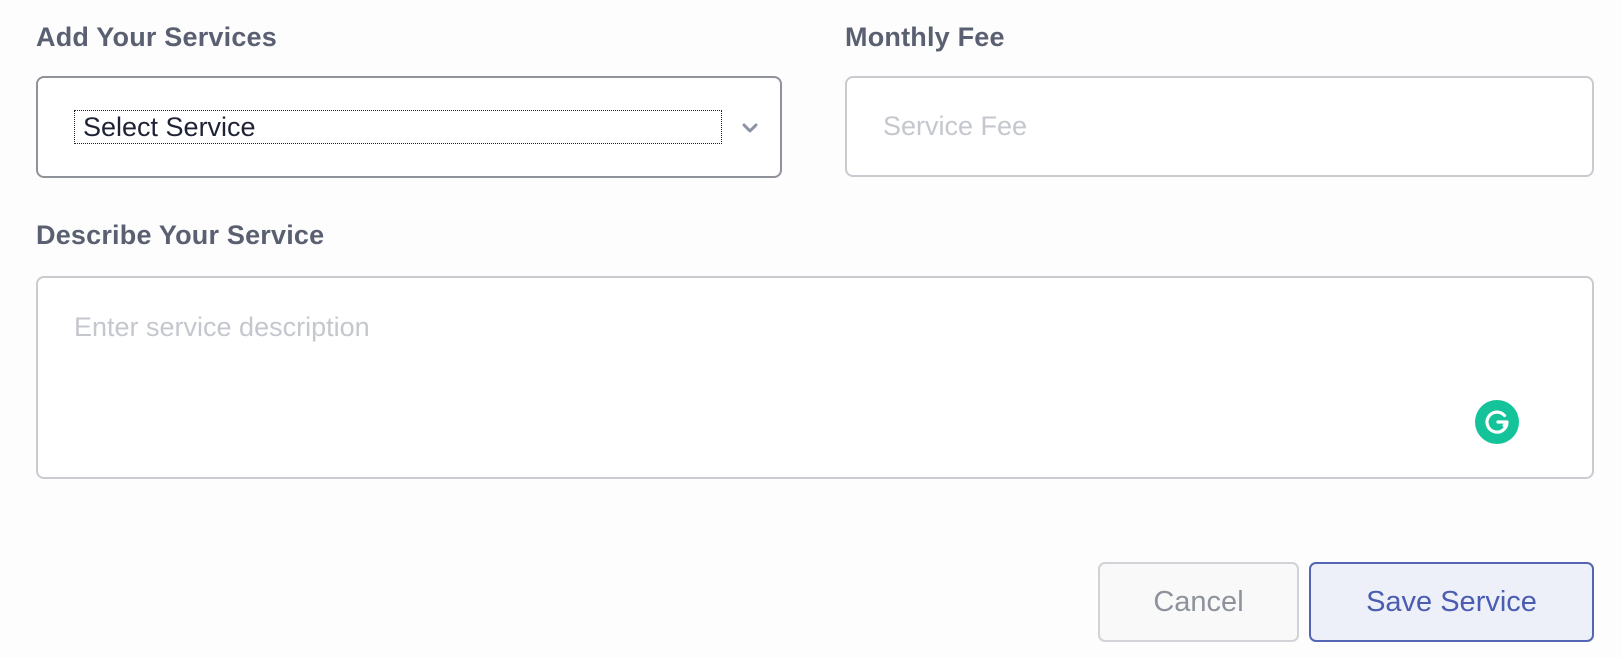 The width and height of the screenshot is (1622, 658). What do you see at coordinates (1451, 602) in the screenshot?
I see `save-service-button: Save Service` at bounding box center [1451, 602].